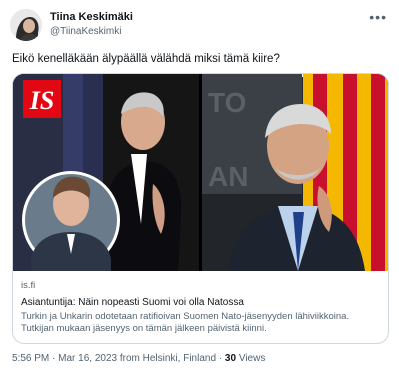  Describe the element at coordinates (28, 285) in the screenshot. I see `card-domain: is.fi` at that location.